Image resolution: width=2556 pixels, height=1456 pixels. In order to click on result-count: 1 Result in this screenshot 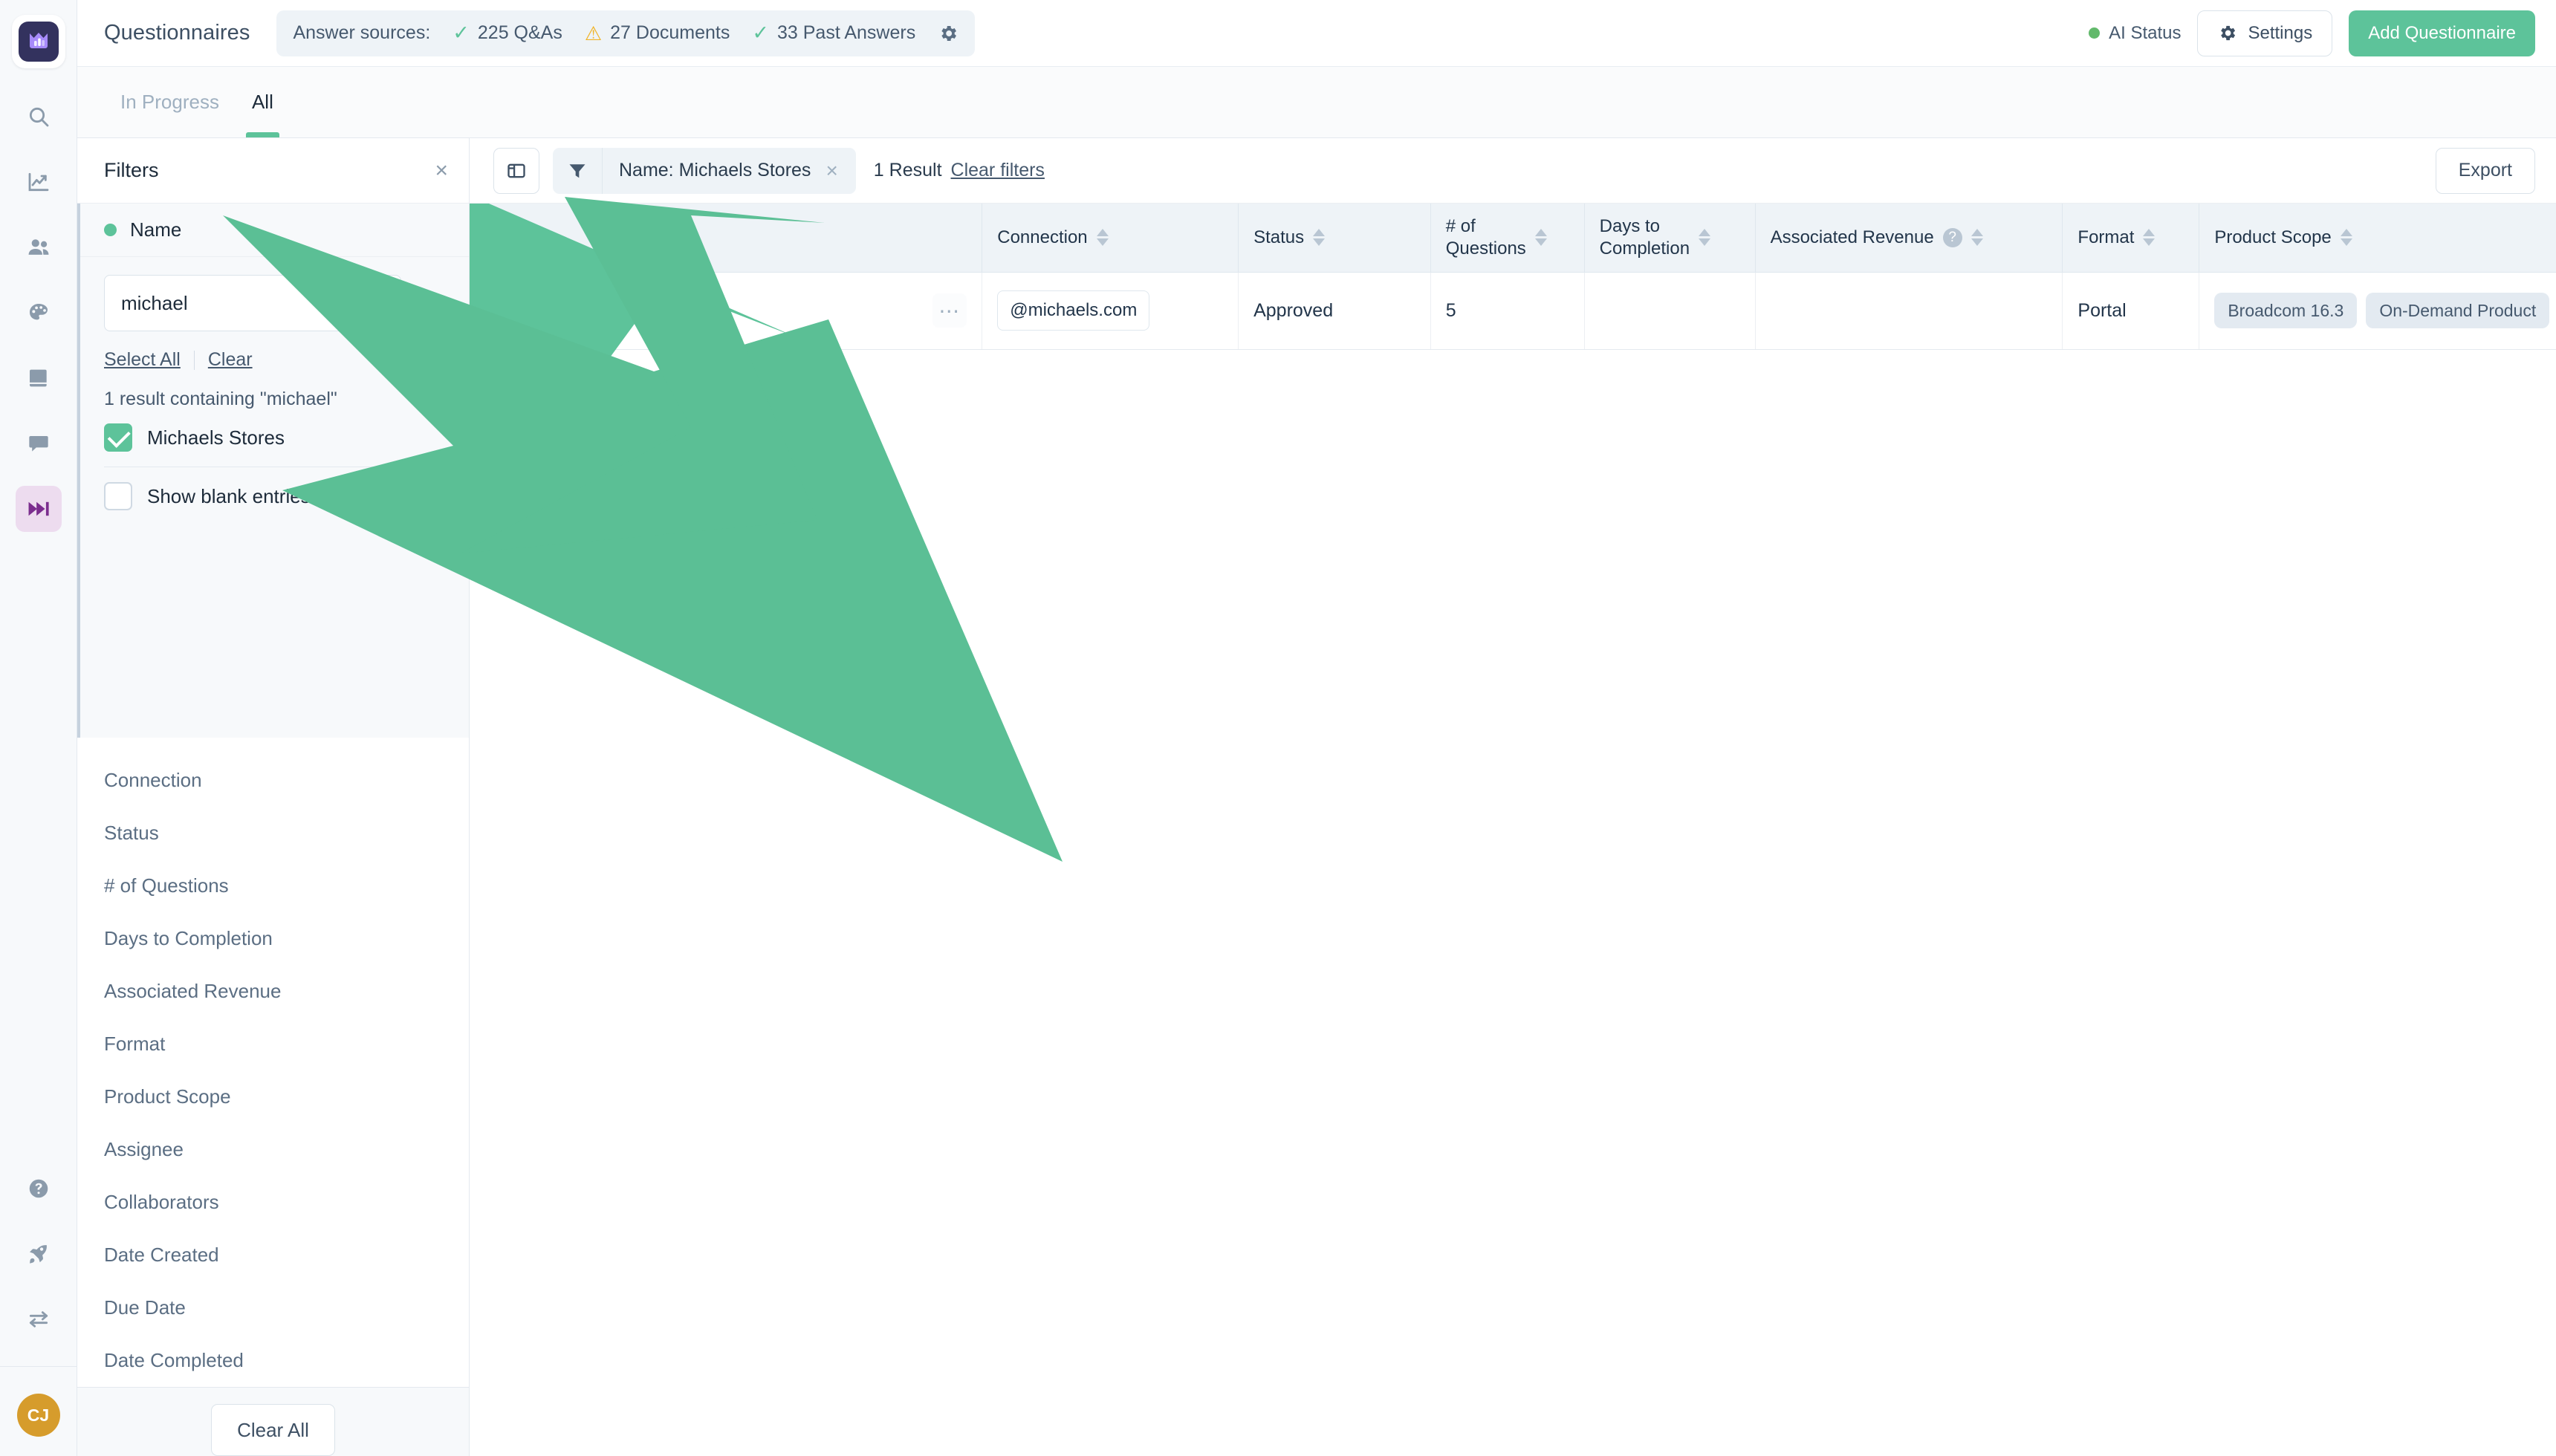, I will do `click(907, 170)`.